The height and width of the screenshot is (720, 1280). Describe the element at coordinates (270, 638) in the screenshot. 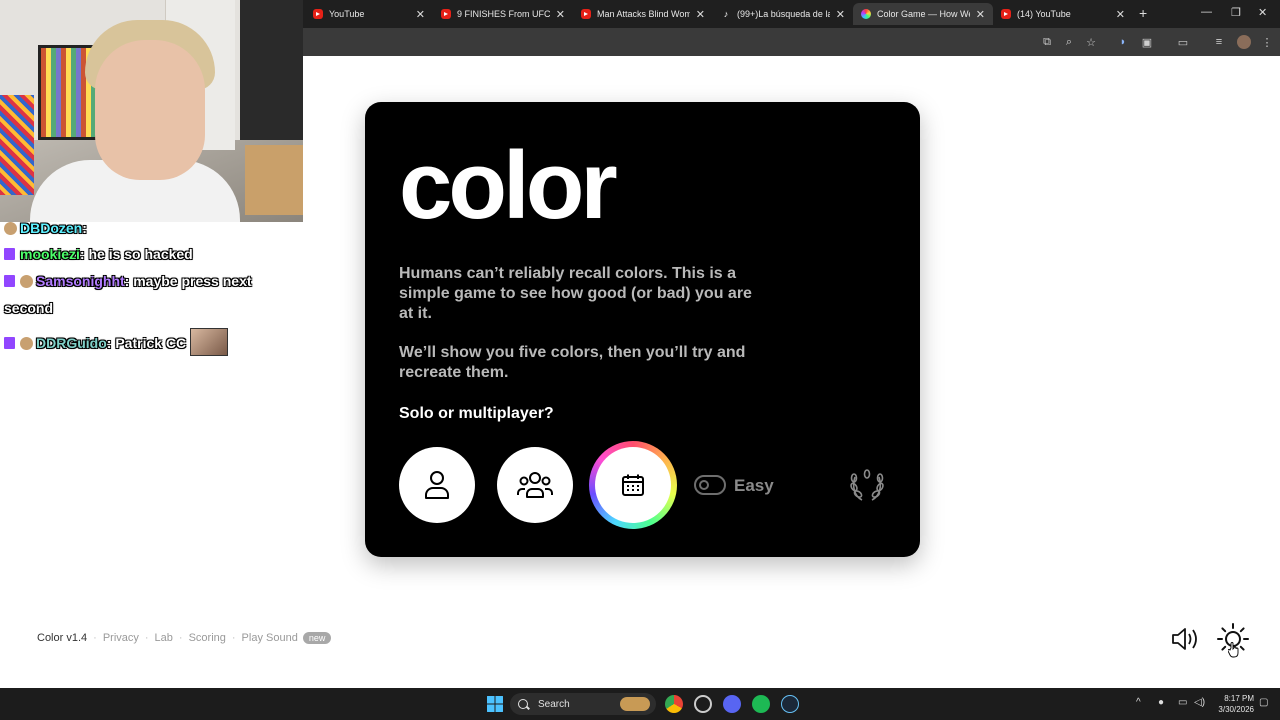

I see `play-sound-link: Play Sound` at that location.